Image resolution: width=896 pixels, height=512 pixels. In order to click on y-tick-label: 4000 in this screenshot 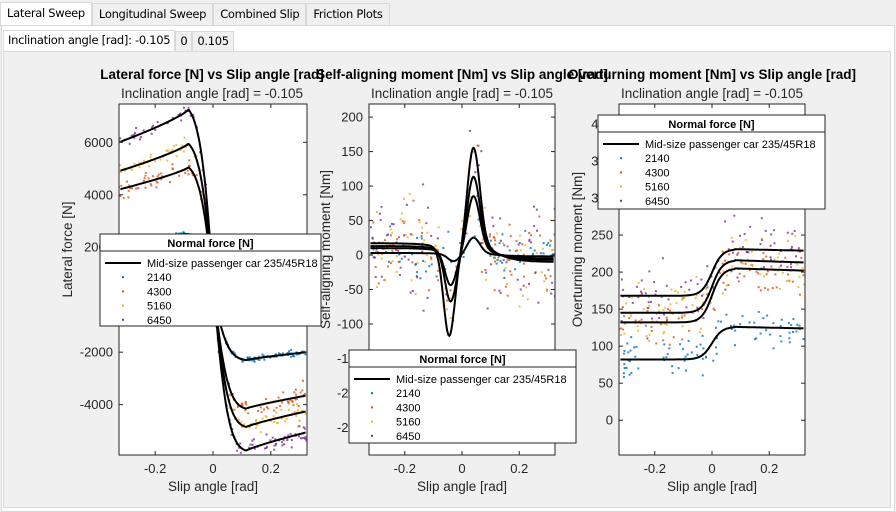, I will do `click(98, 194)`.